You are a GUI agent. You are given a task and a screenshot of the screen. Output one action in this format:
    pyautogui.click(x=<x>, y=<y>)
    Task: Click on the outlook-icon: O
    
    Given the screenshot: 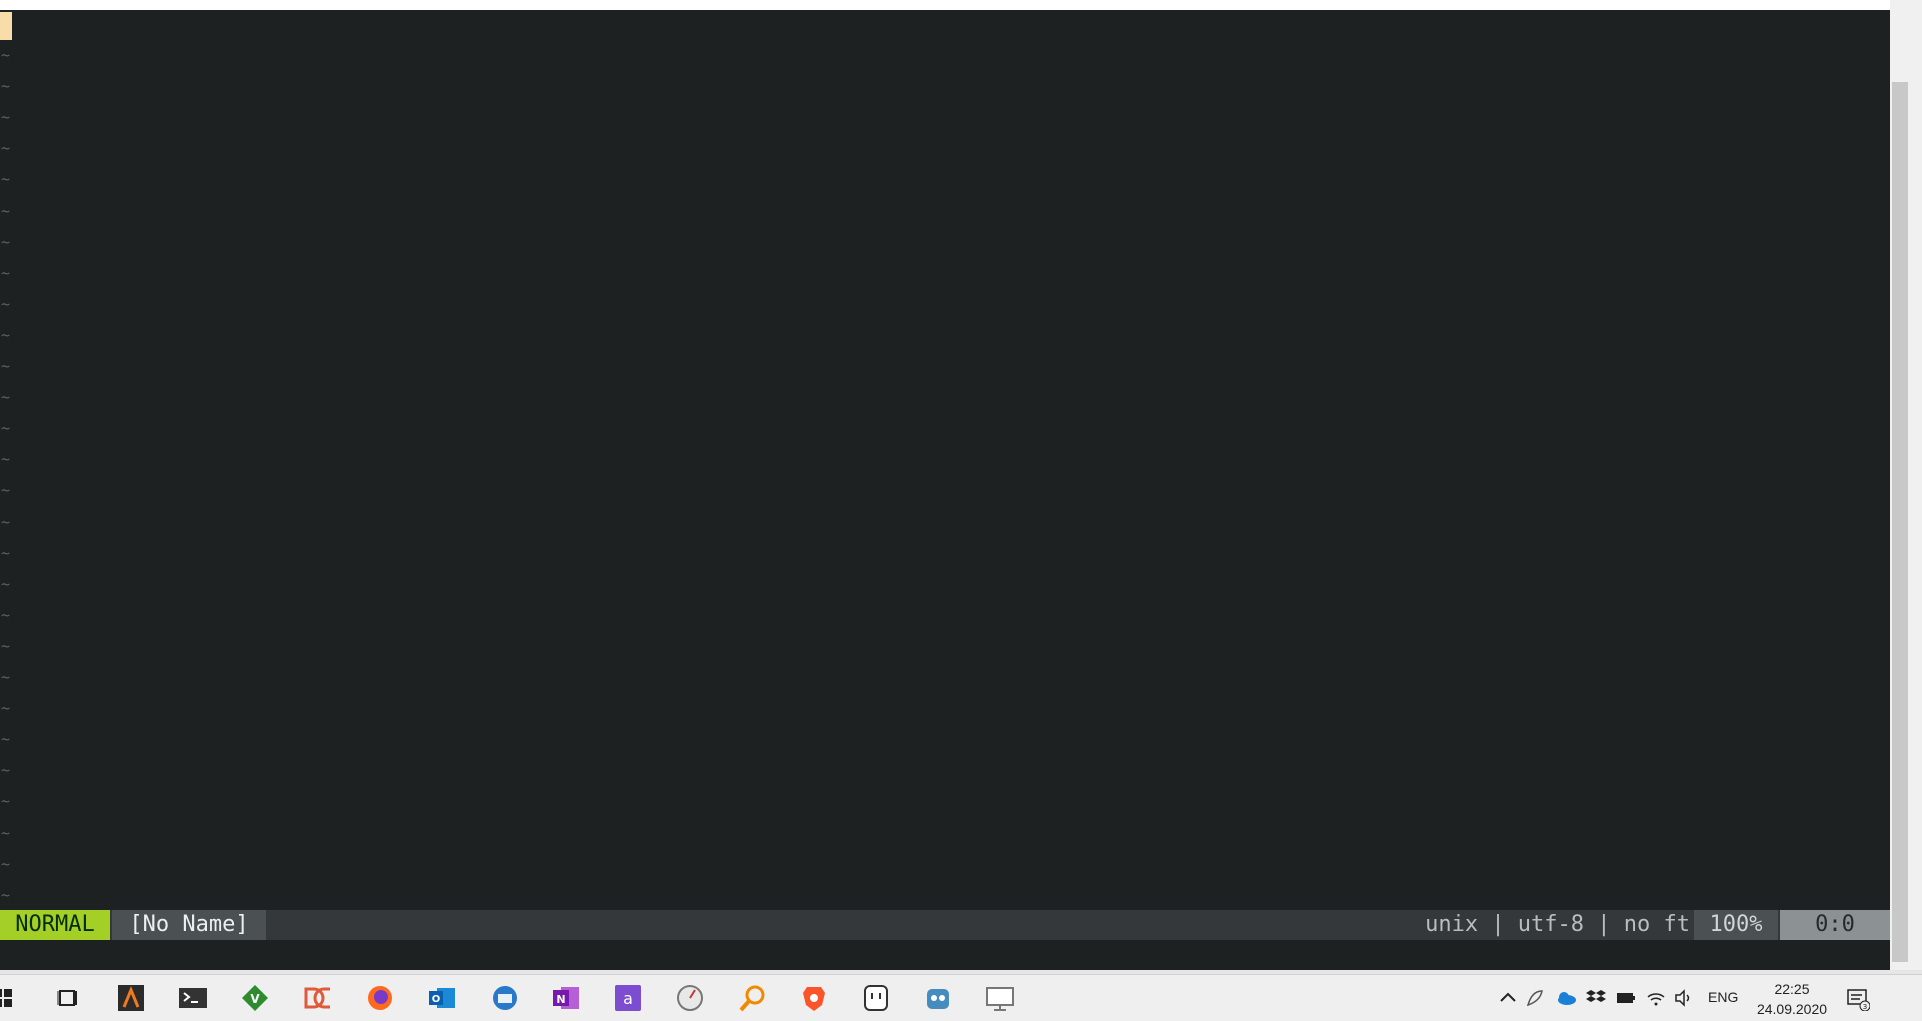 What is the action you would take?
    pyautogui.click(x=442, y=998)
    